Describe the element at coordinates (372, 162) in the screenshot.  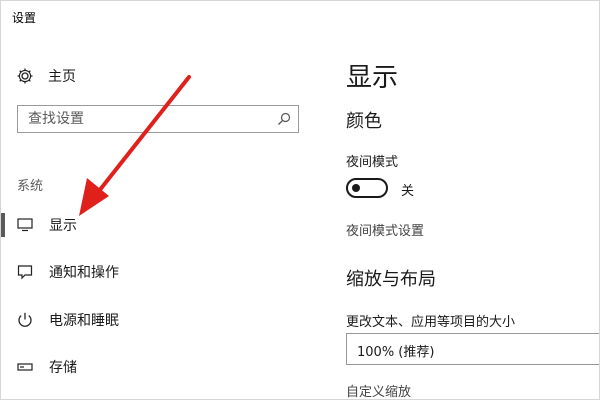
I see `night-mode-label: 夜间模式` at that location.